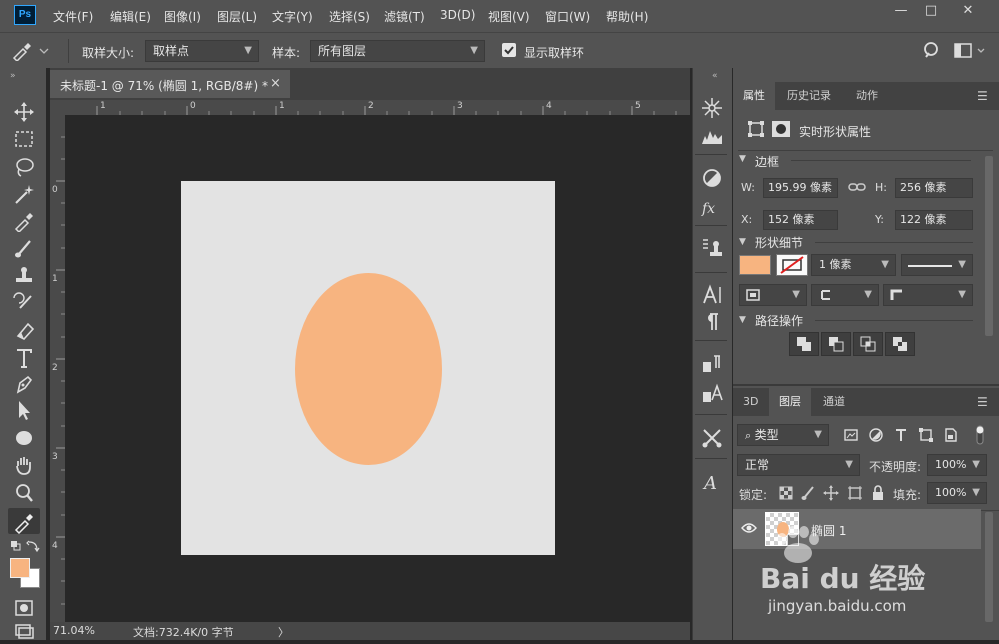  I want to click on restore-button: □, so click(931, 11).